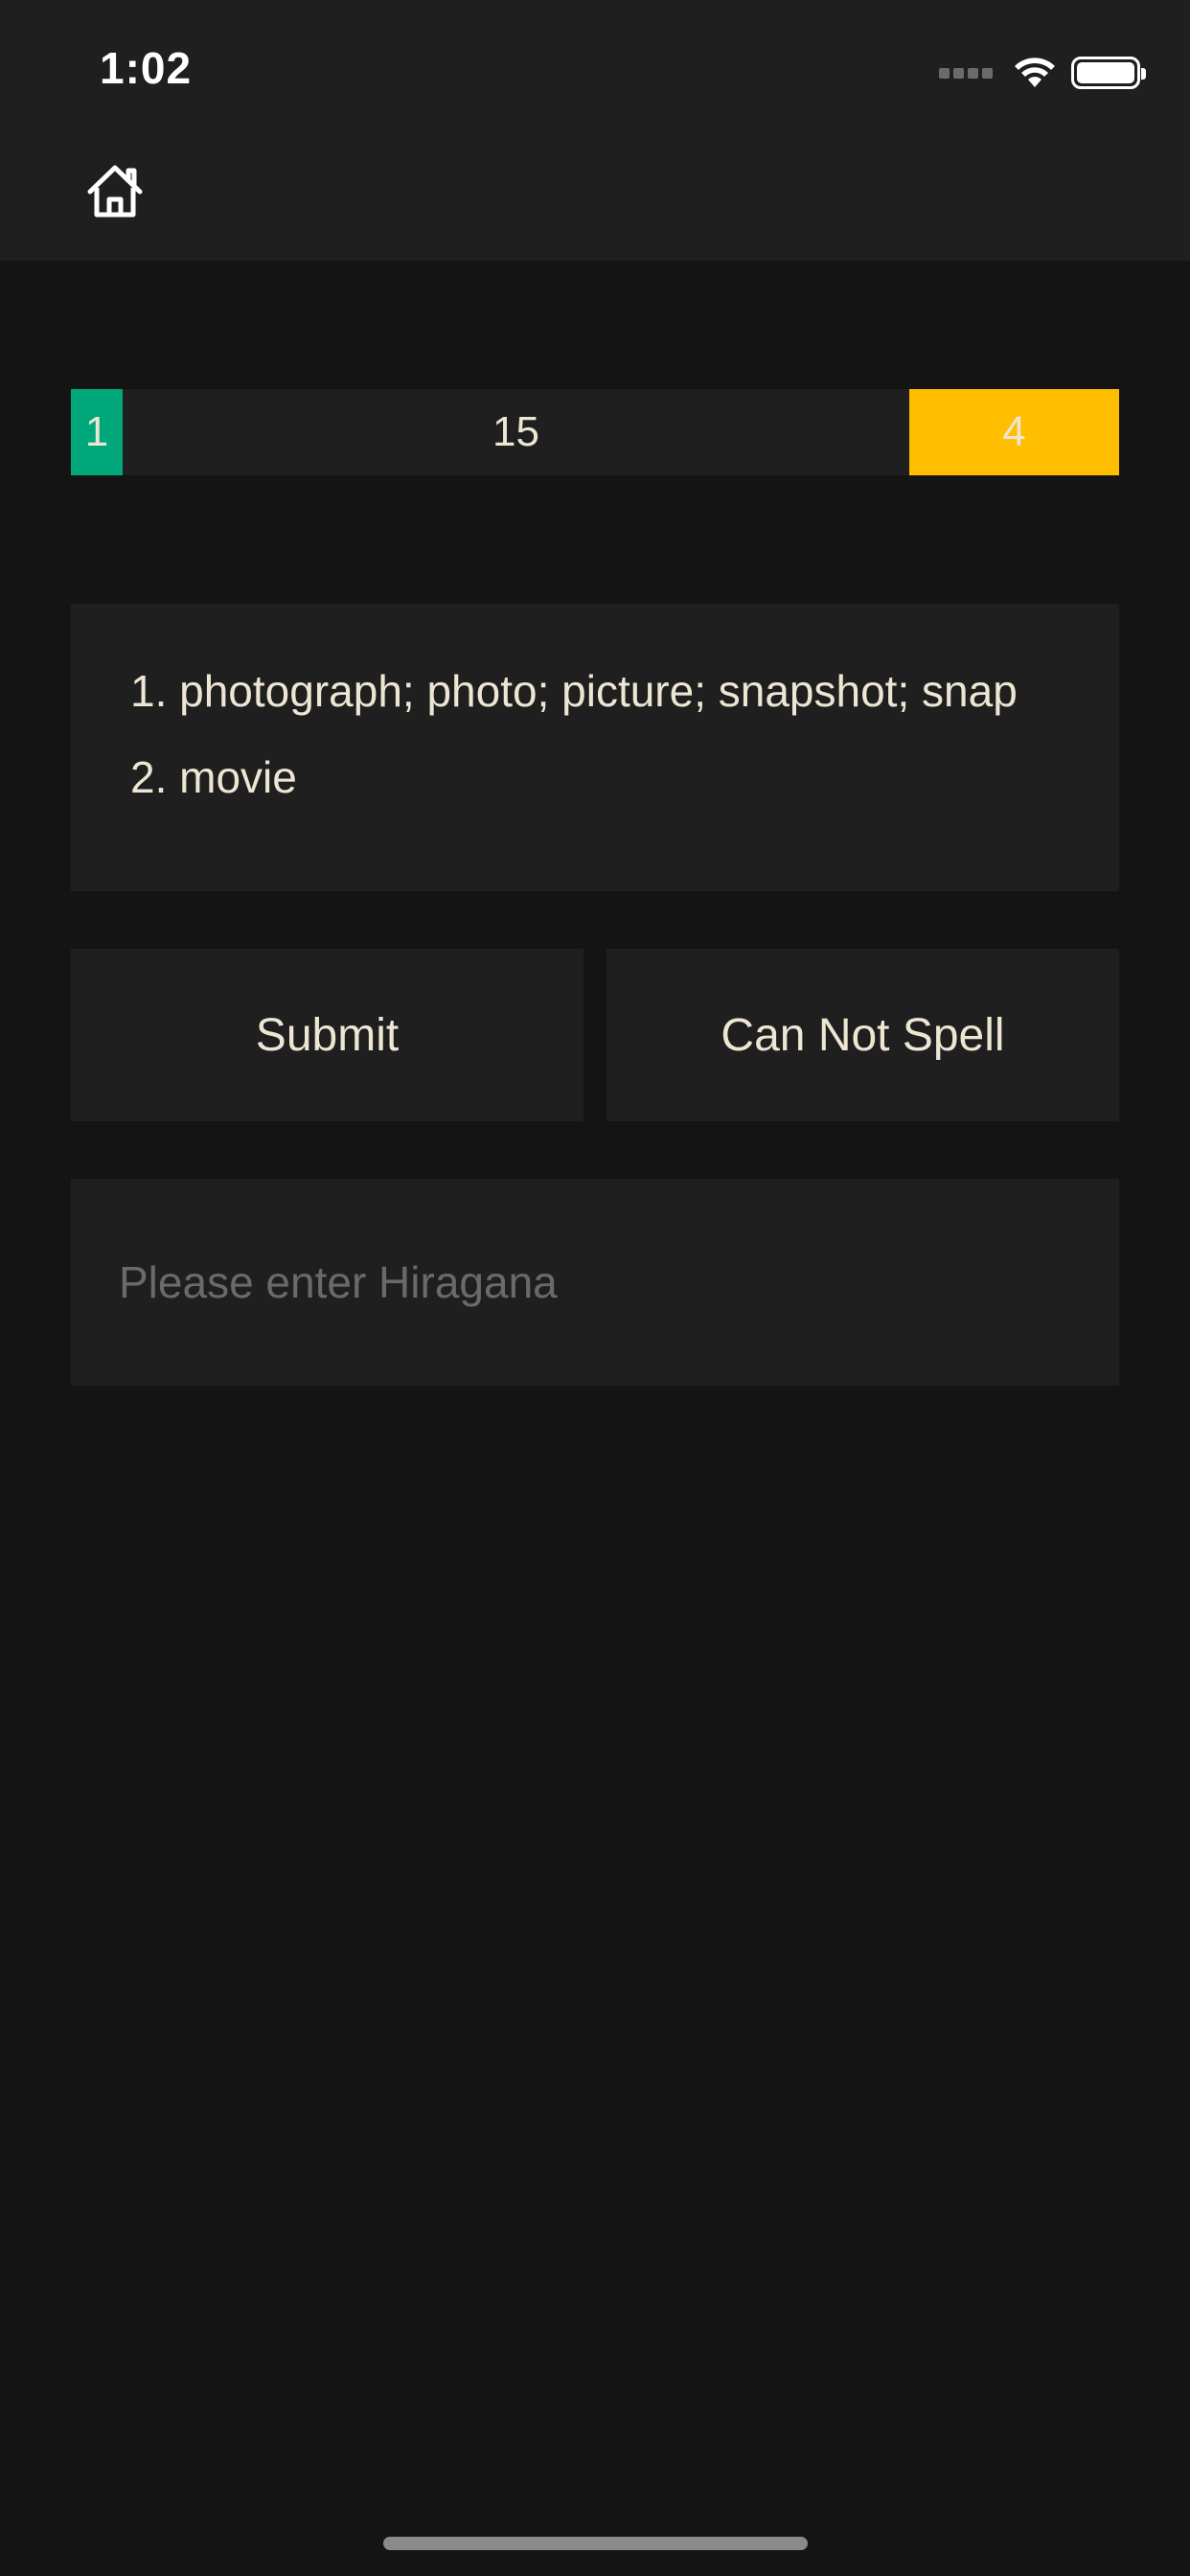 This screenshot has height=2576, width=1190. I want to click on status-time: 1:02, so click(147, 68).